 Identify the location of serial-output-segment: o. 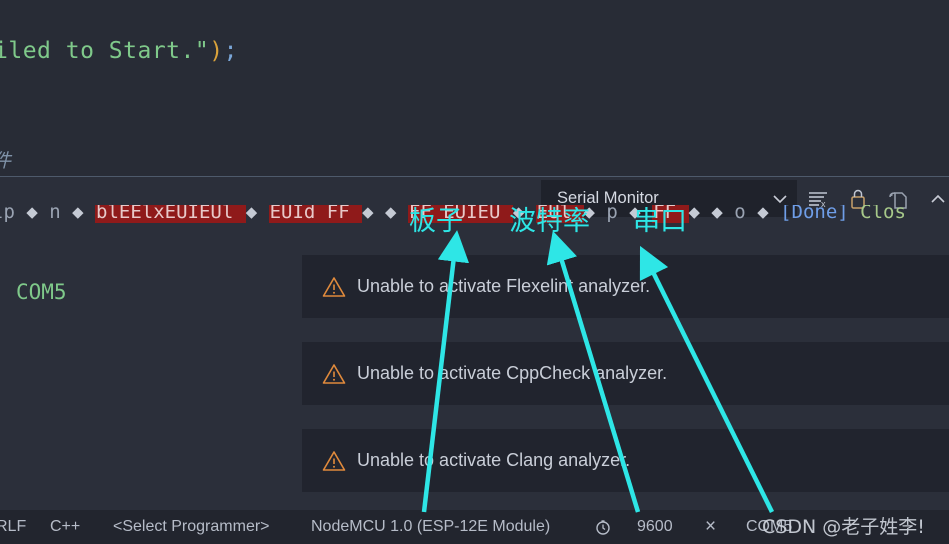
(746, 214).